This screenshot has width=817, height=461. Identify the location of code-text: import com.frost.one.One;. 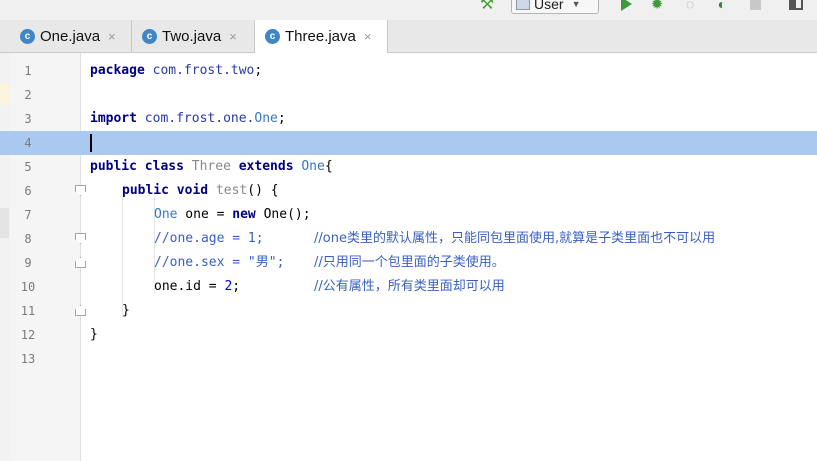
(188, 119).